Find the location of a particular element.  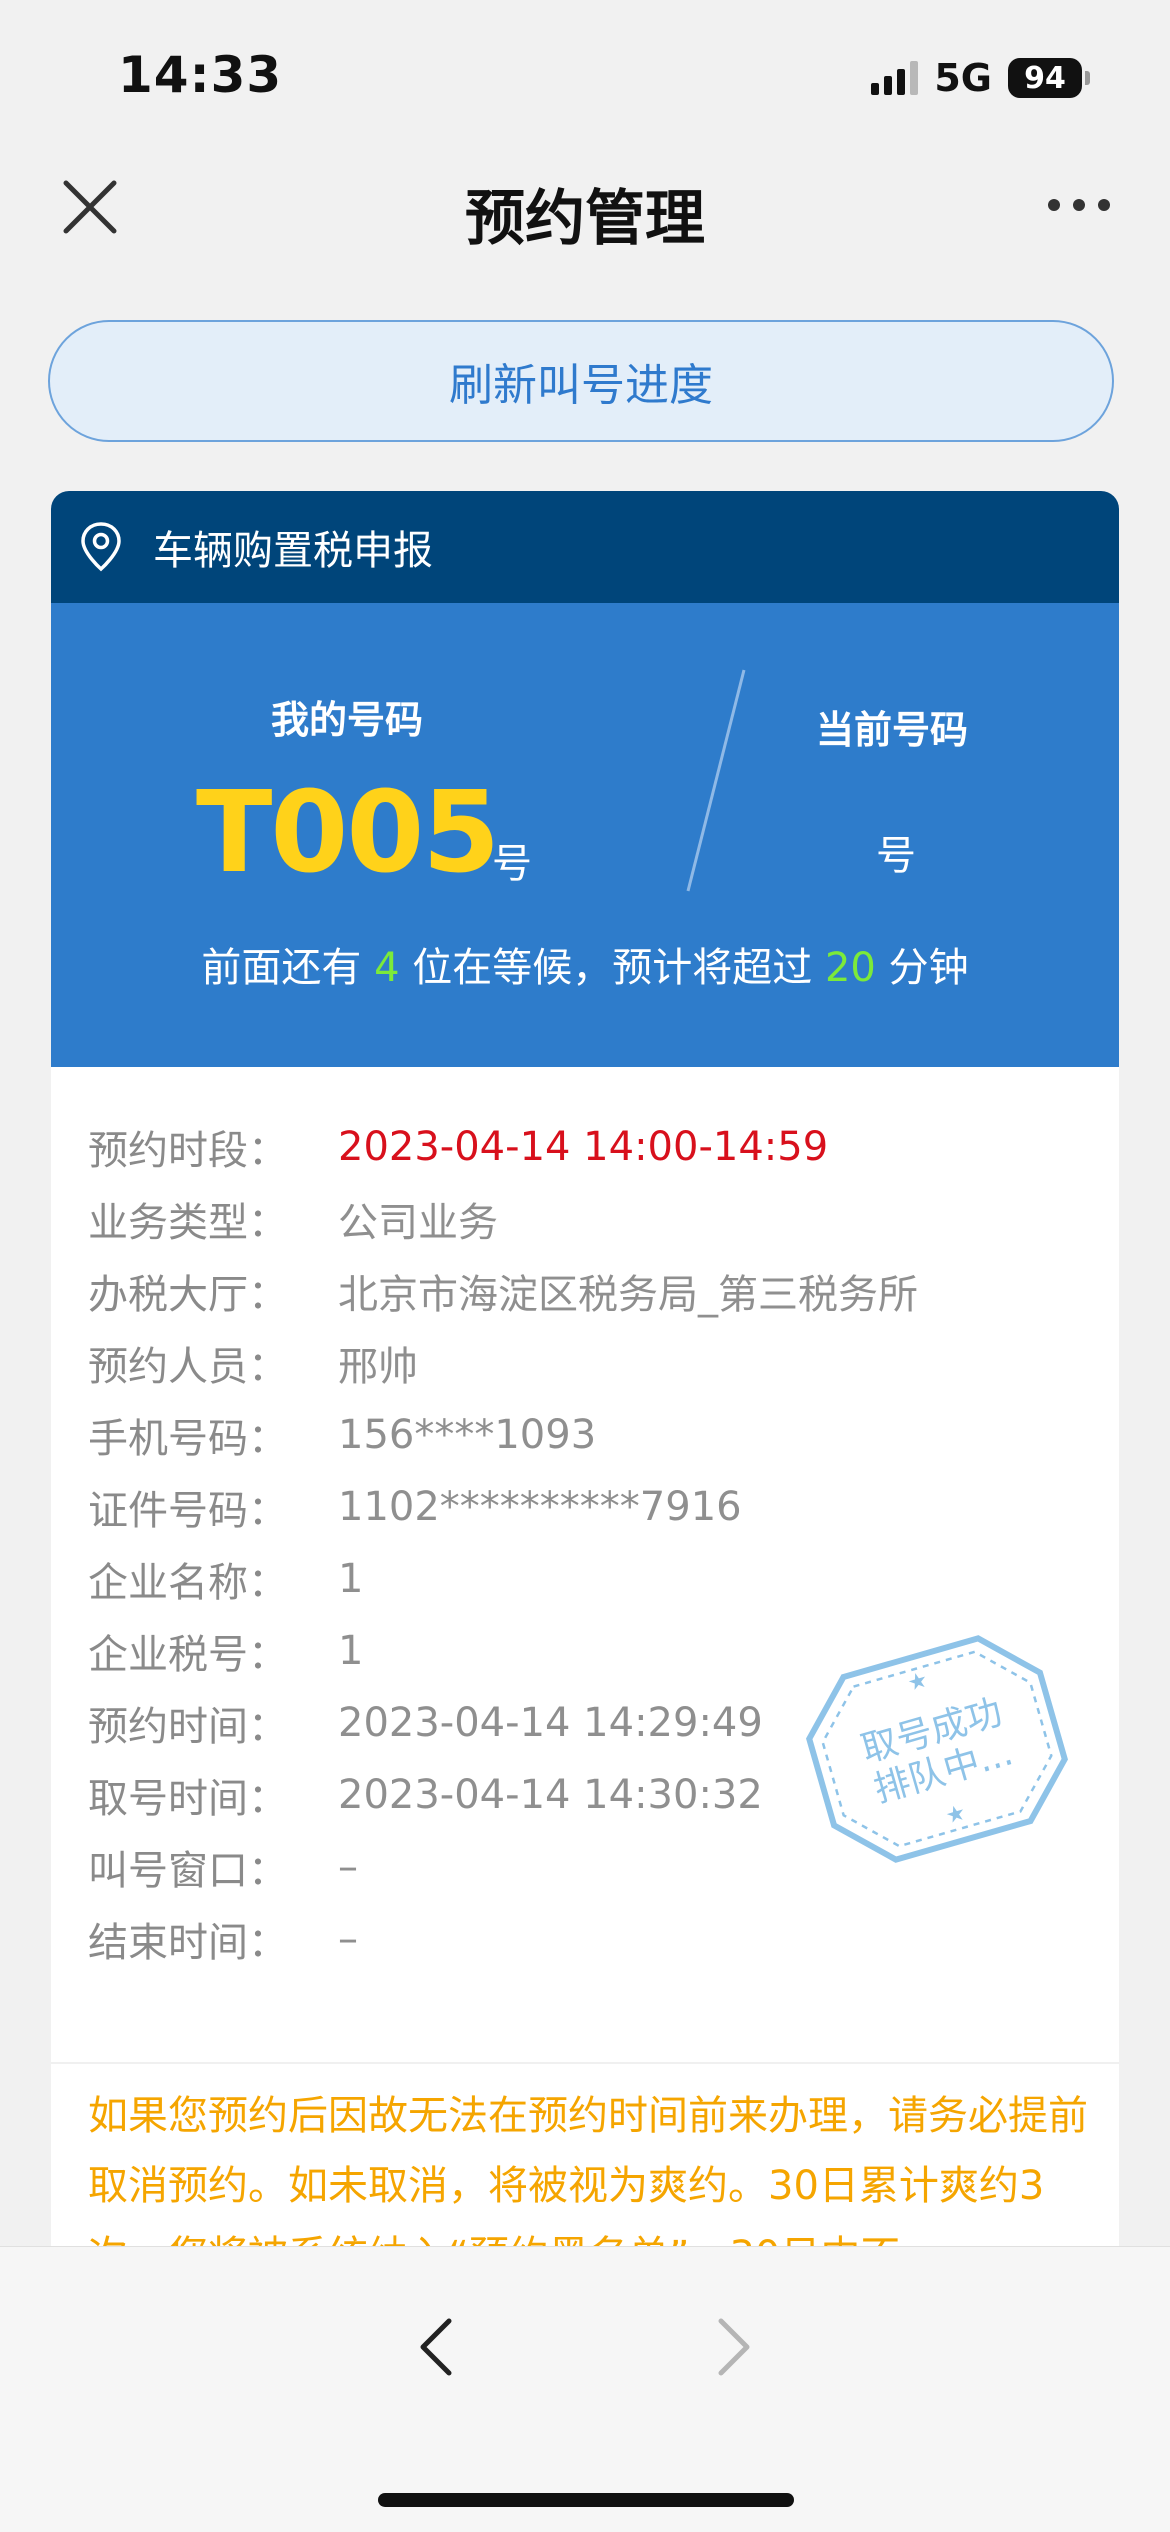

detail-row-id-number: 证件号码： 1102**********7916 is located at coordinates (503, 1507).